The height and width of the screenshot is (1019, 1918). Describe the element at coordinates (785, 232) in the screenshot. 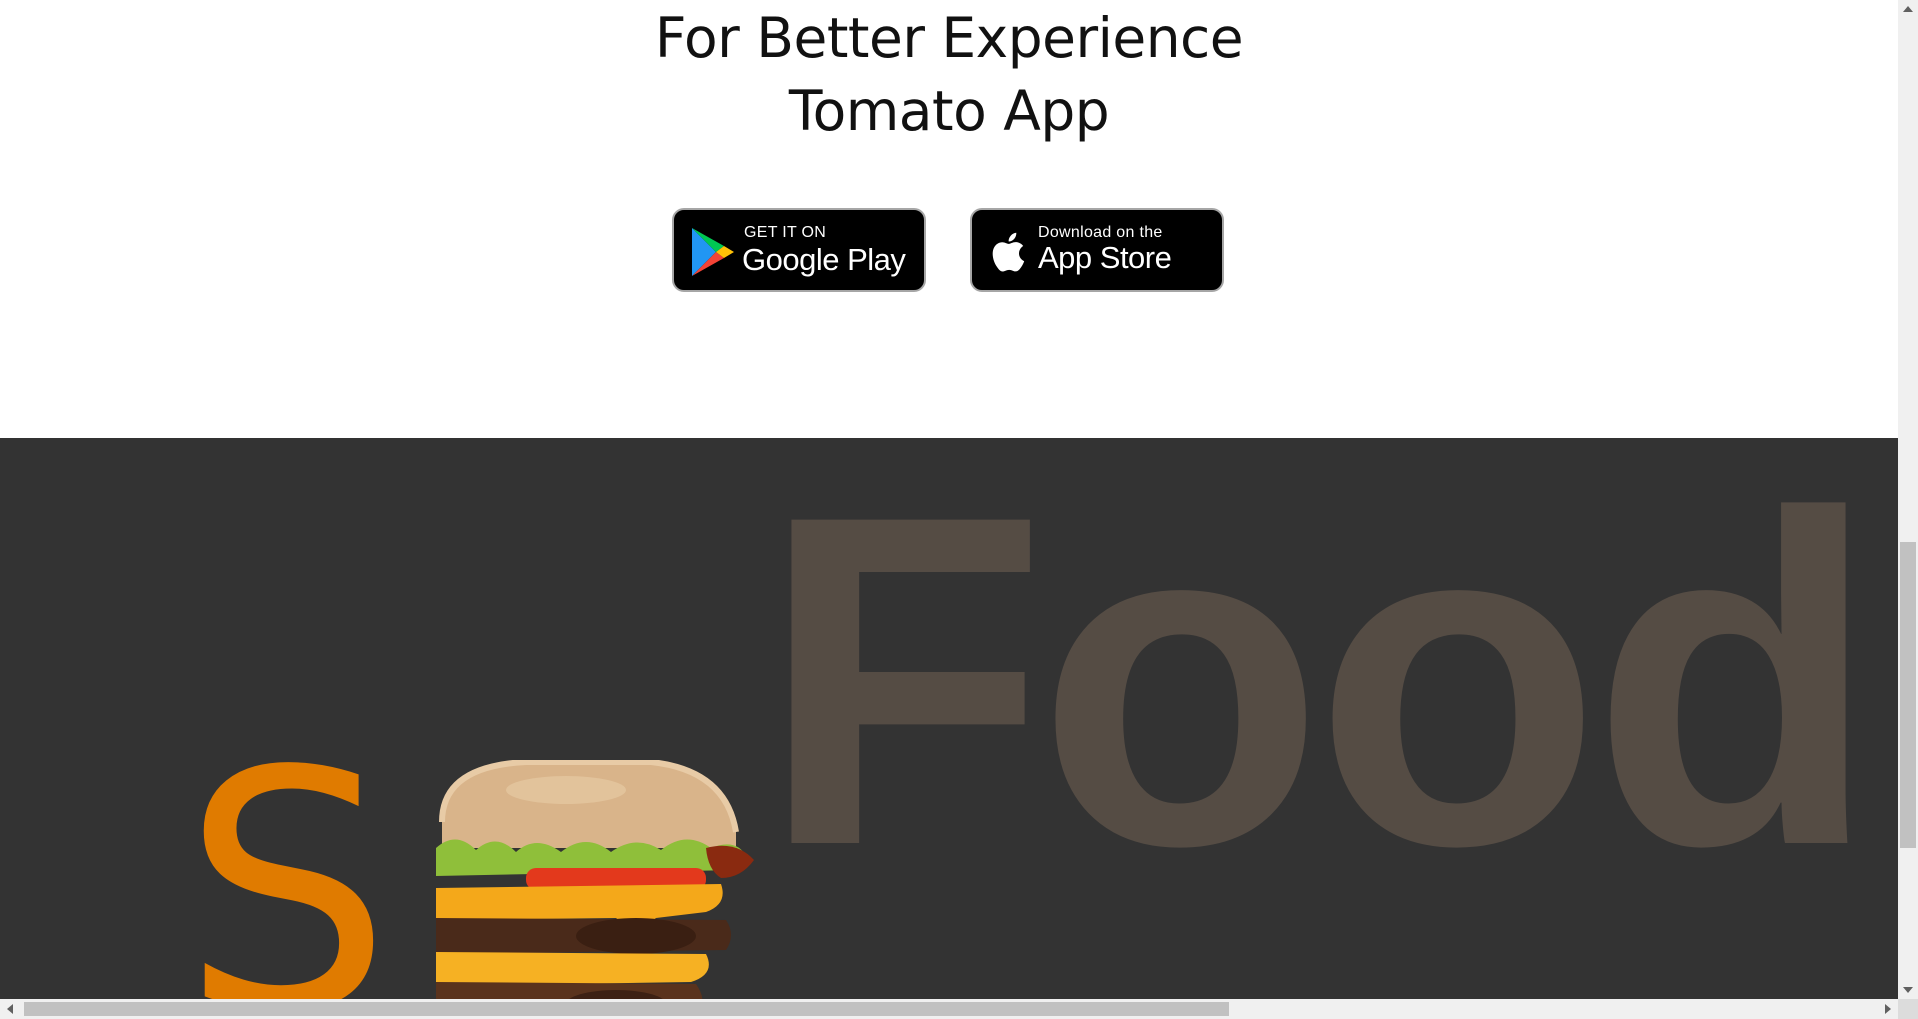

I see `google-play-small-text: GET IT ON` at that location.